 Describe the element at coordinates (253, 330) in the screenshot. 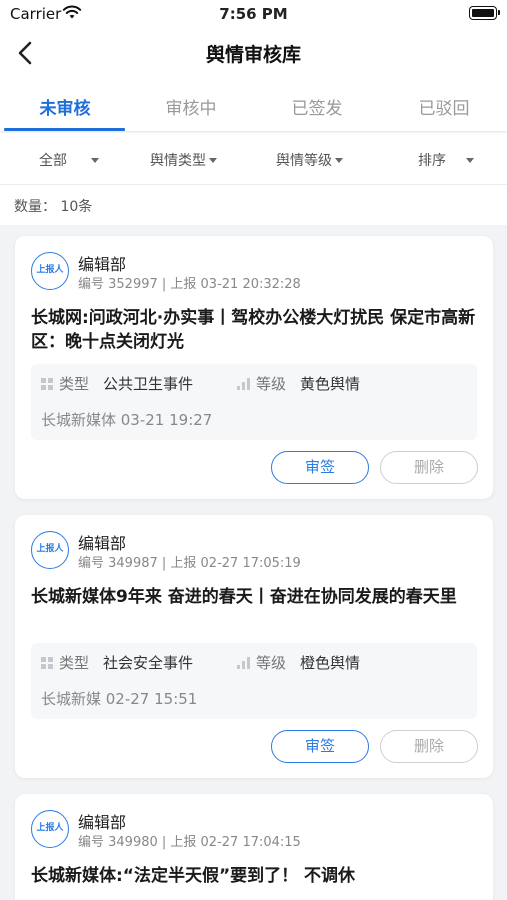

I see `report-headline: 长城网:问政河北·办实事丨驾校办公楼大灯扰民 保定市高新区：晚十点关闭灯光` at that location.